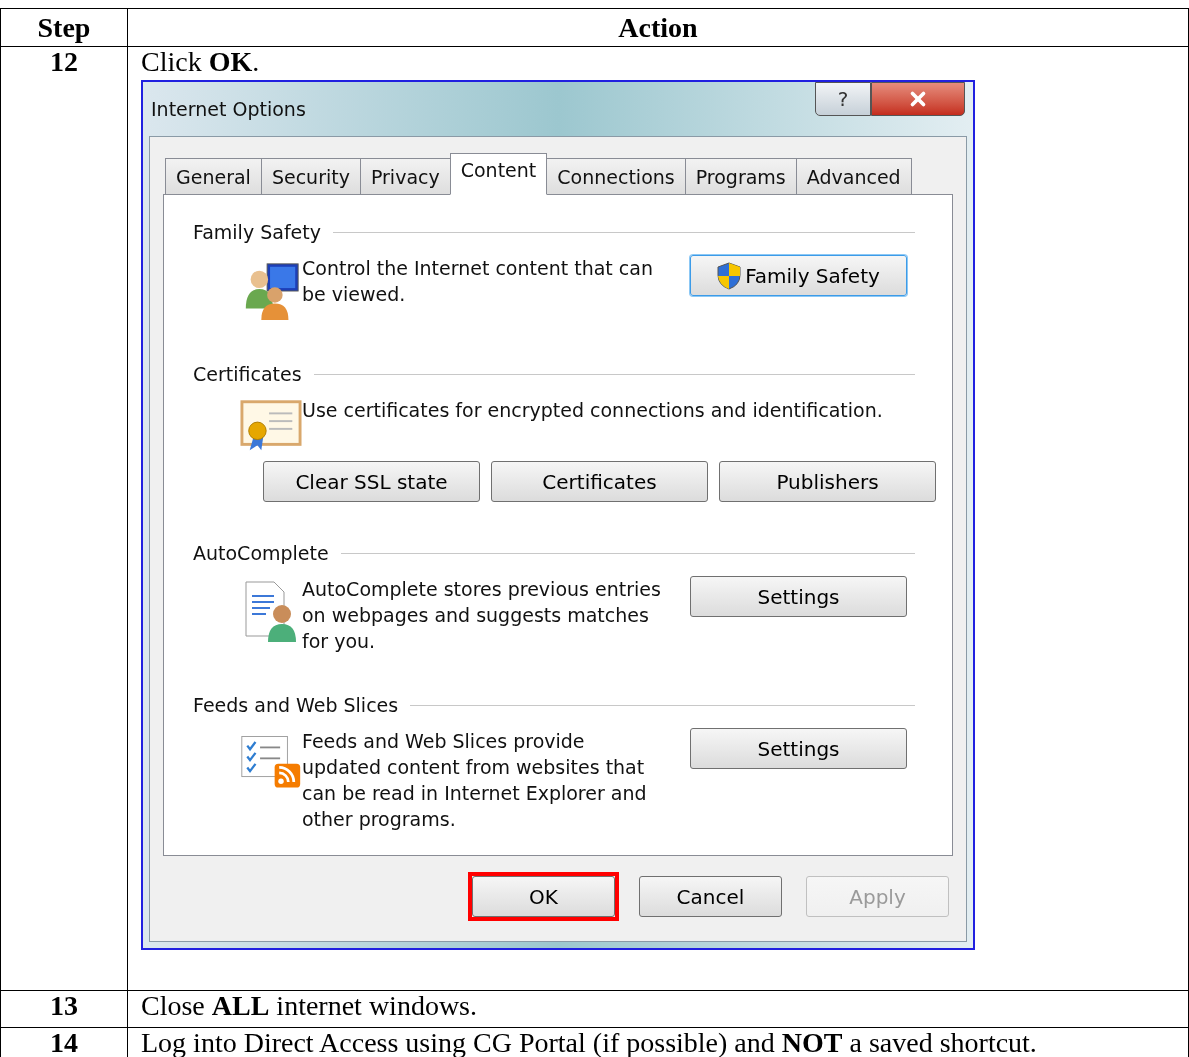  I want to click on group-description: Feeds and Web Slices provide updated content from websites that can be read in Internet Explorer and other programs., so click(475, 780).